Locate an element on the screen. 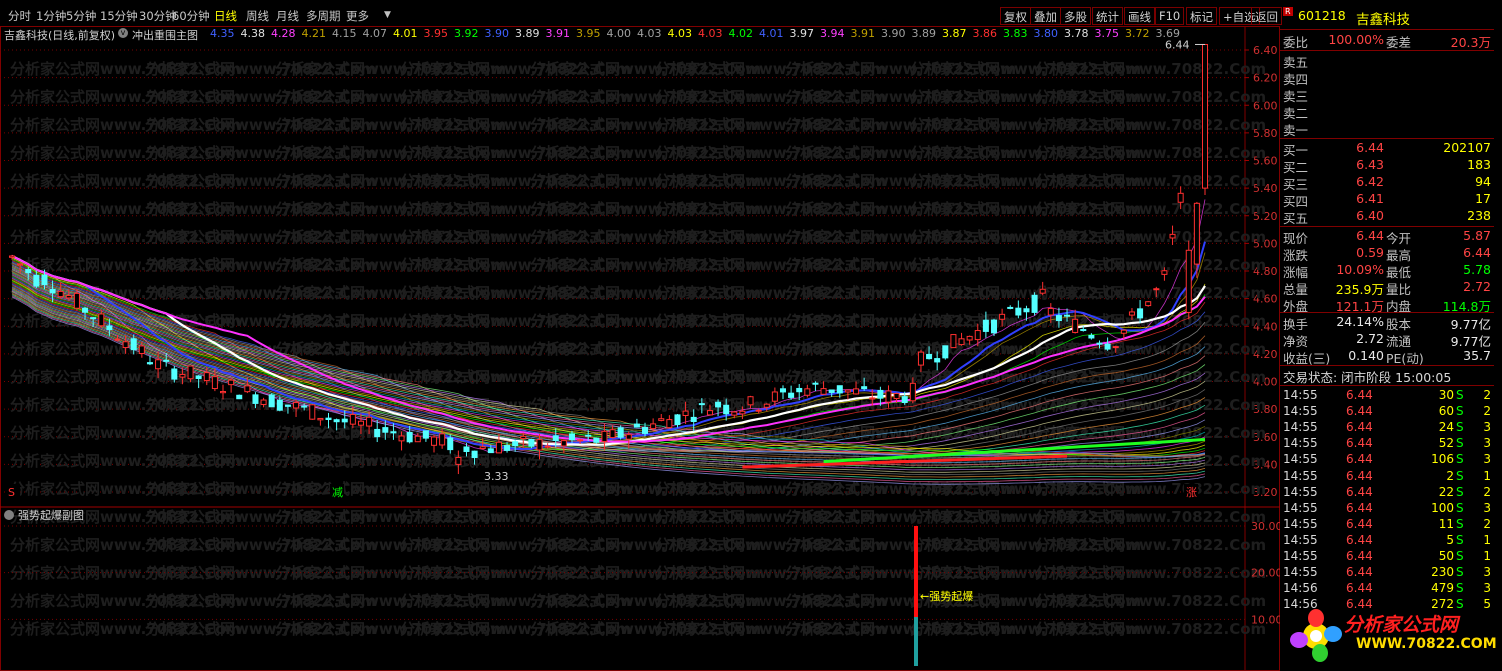 This screenshot has width=1502, height=671. sub-indicator-name: 强势起爆副图 is located at coordinates (51, 515).